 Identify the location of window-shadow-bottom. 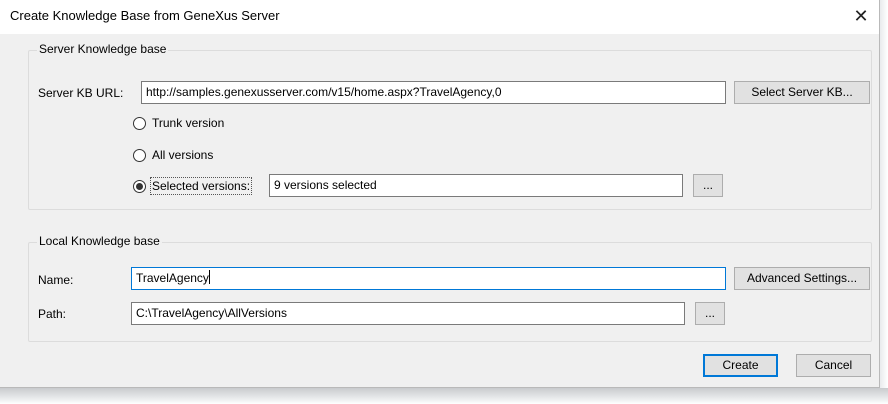
(444, 396).